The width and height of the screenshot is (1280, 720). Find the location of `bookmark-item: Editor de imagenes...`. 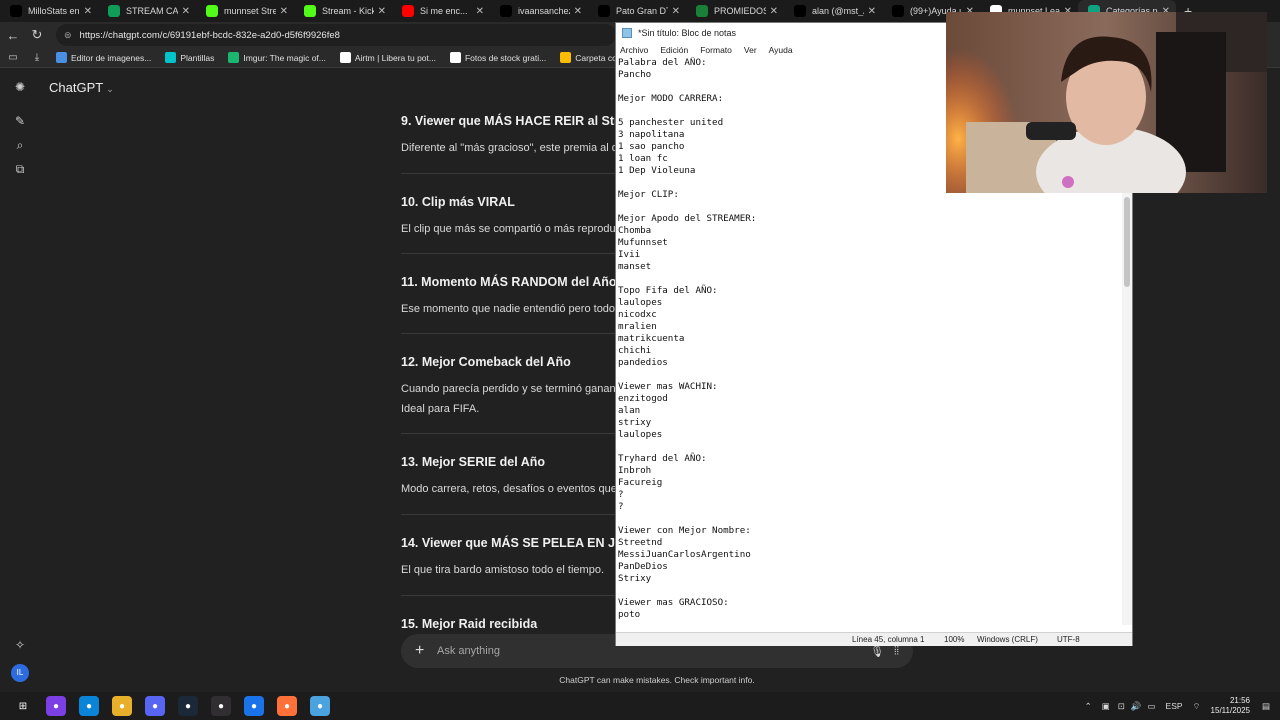

bookmark-item: Editor de imagenes... is located at coordinates (103, 57).